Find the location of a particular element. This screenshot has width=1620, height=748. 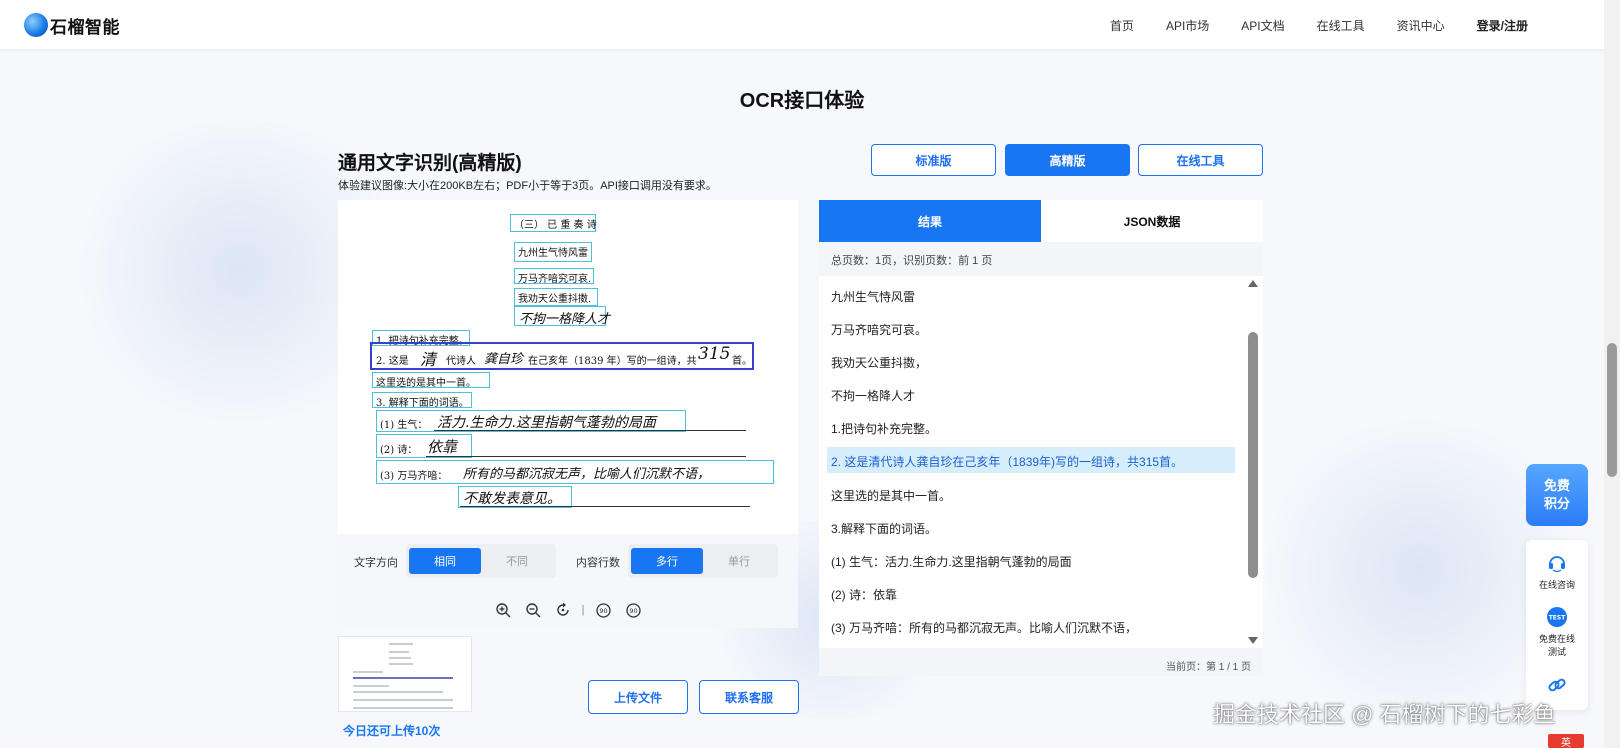

direction-different-option: 不同 is located at coordinates (517, 561).